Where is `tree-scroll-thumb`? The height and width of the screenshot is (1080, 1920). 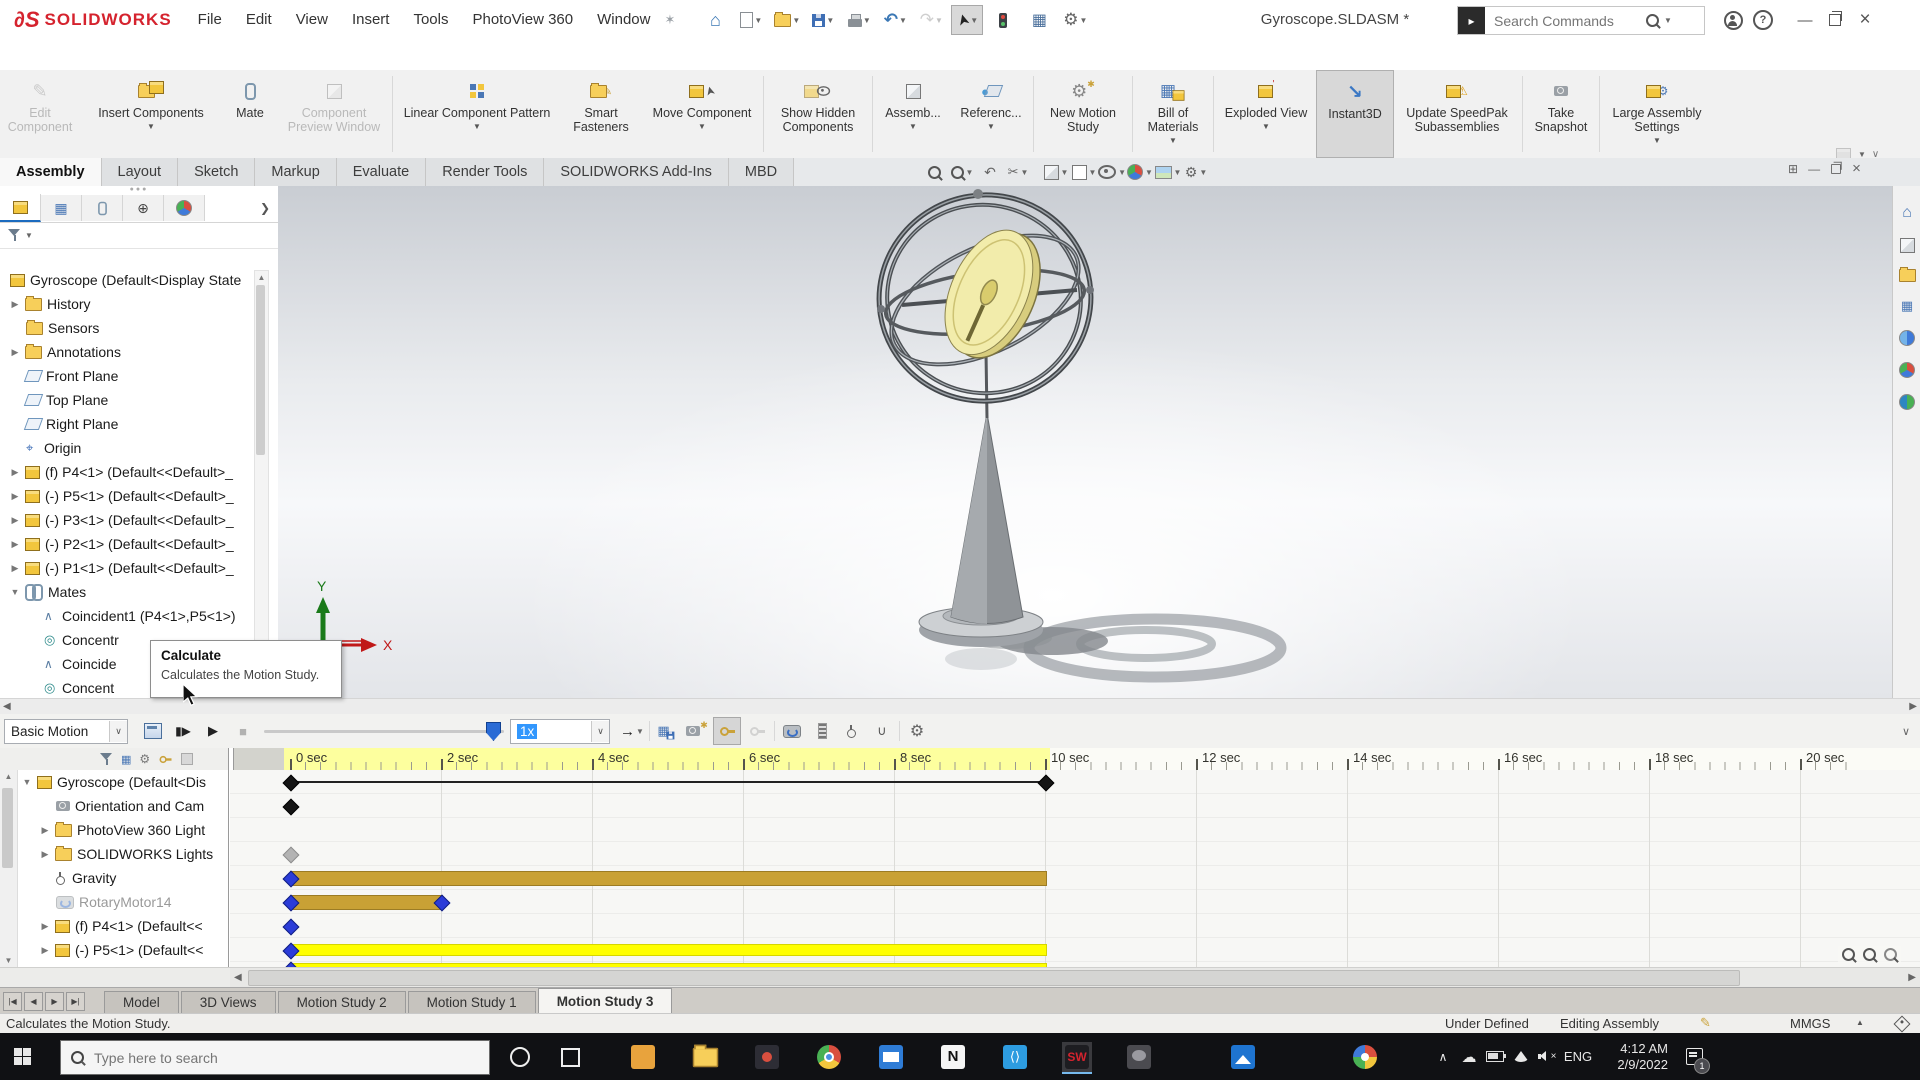 tree-scroll-thumb is located at coordinates (260, 370).